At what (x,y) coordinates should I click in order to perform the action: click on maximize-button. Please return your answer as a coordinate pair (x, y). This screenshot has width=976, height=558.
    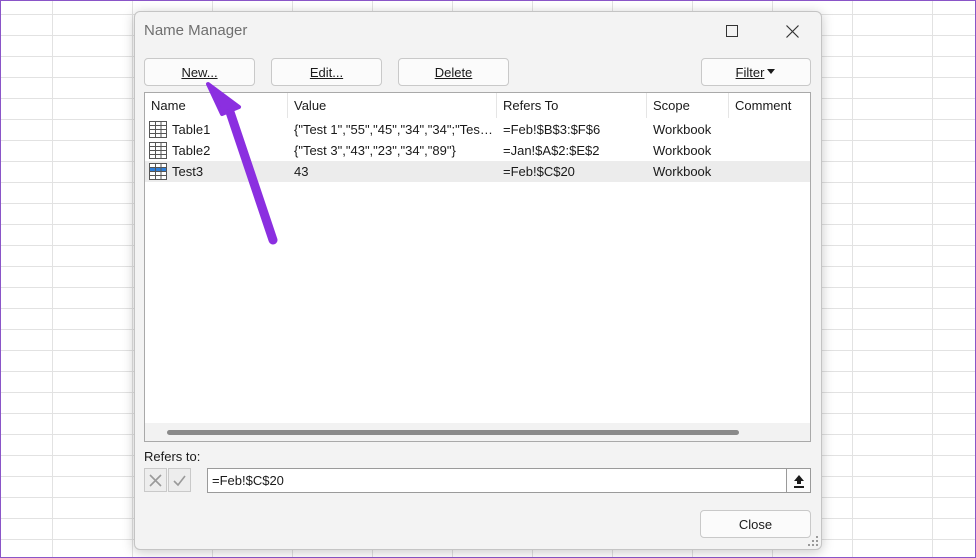
    Looking at the image, I should click on (732, 31).